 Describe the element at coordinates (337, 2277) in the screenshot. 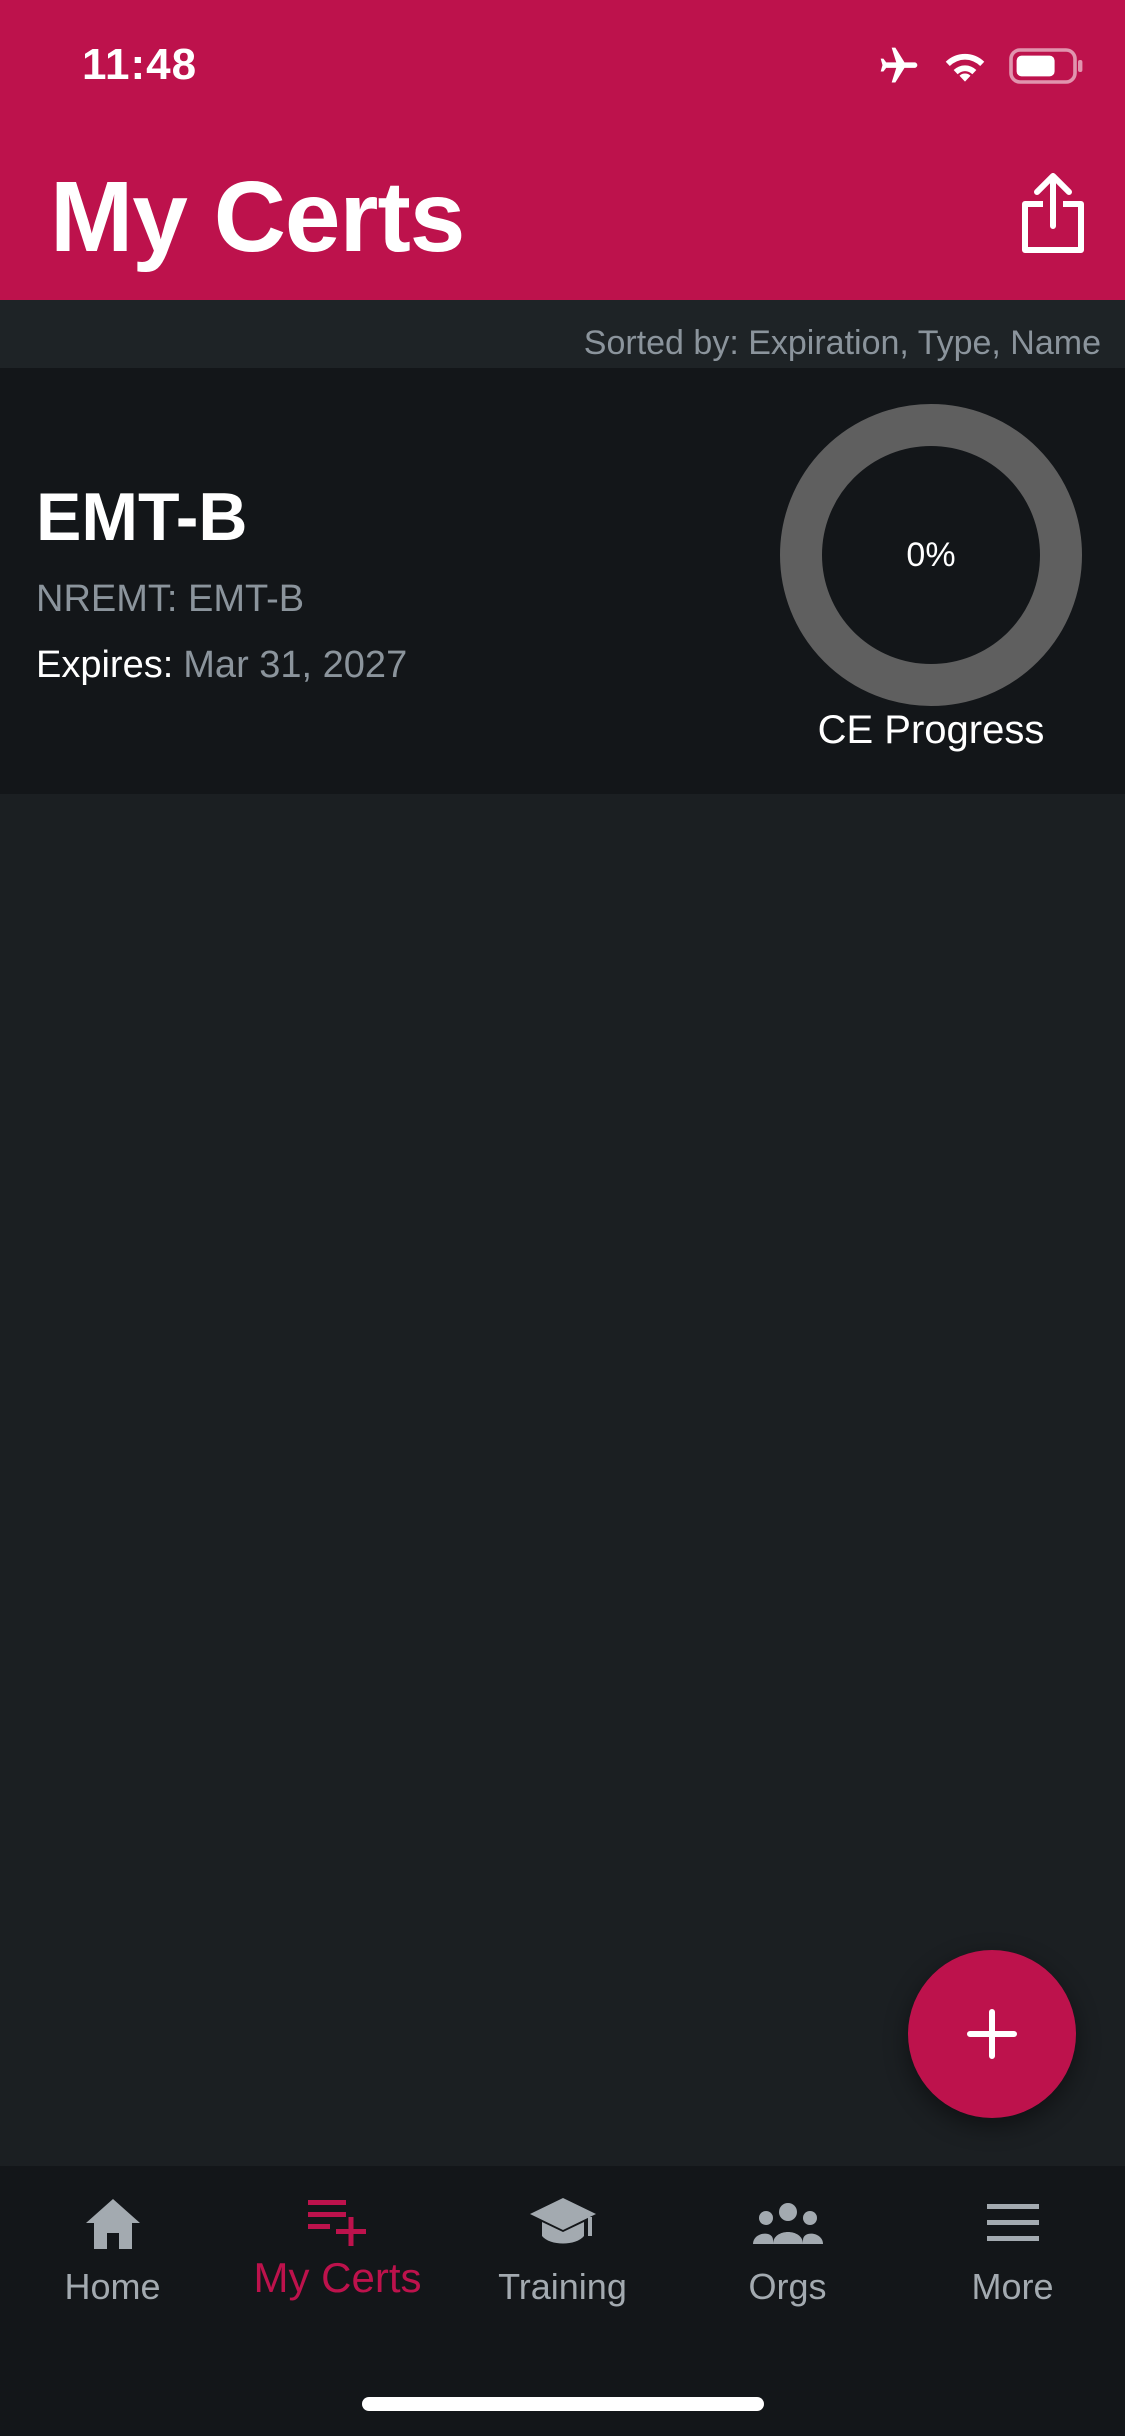

I see `tab-label: My Certs` at that location.